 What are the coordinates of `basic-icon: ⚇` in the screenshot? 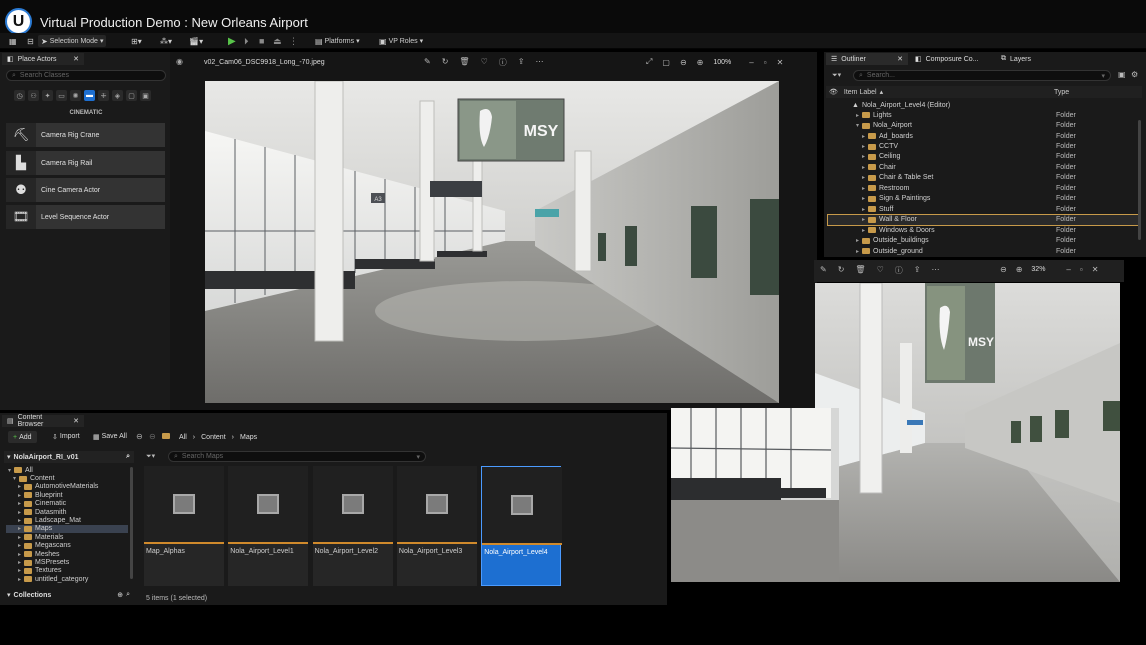 It's located at (33, 95).